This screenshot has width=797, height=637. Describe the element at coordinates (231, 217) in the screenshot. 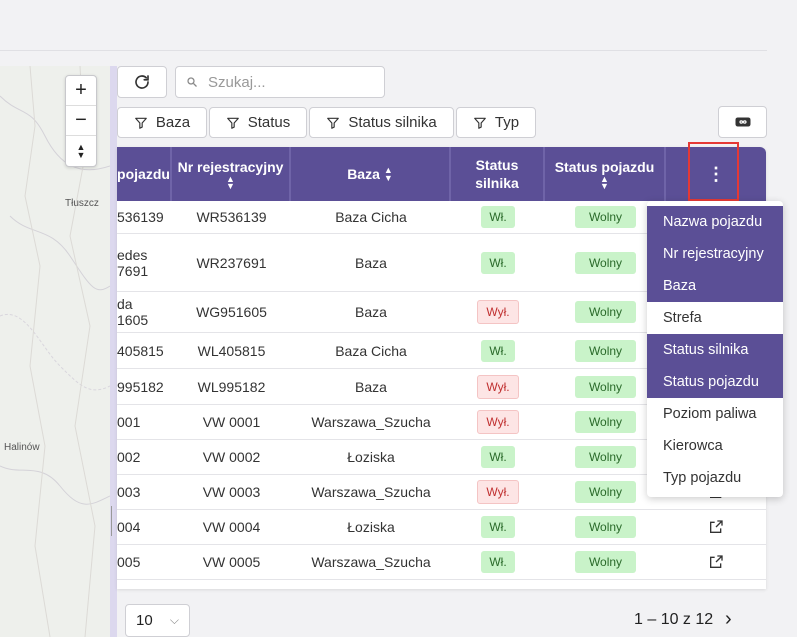

I see `cell-registration-text: WR536139` at that location.